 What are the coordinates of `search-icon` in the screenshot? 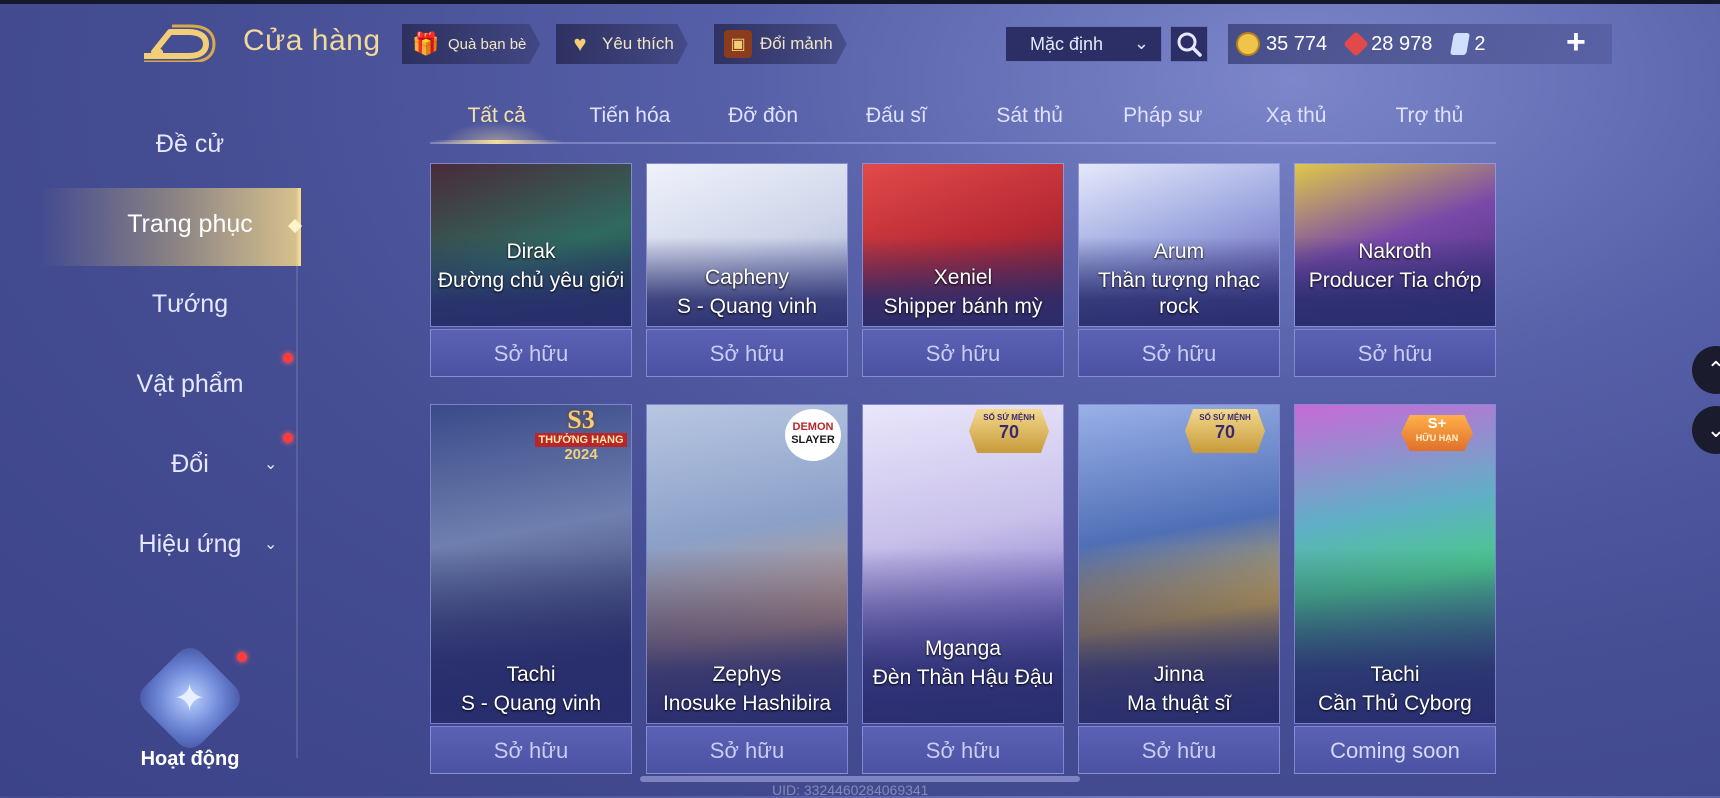 It's located at (1189, 44).